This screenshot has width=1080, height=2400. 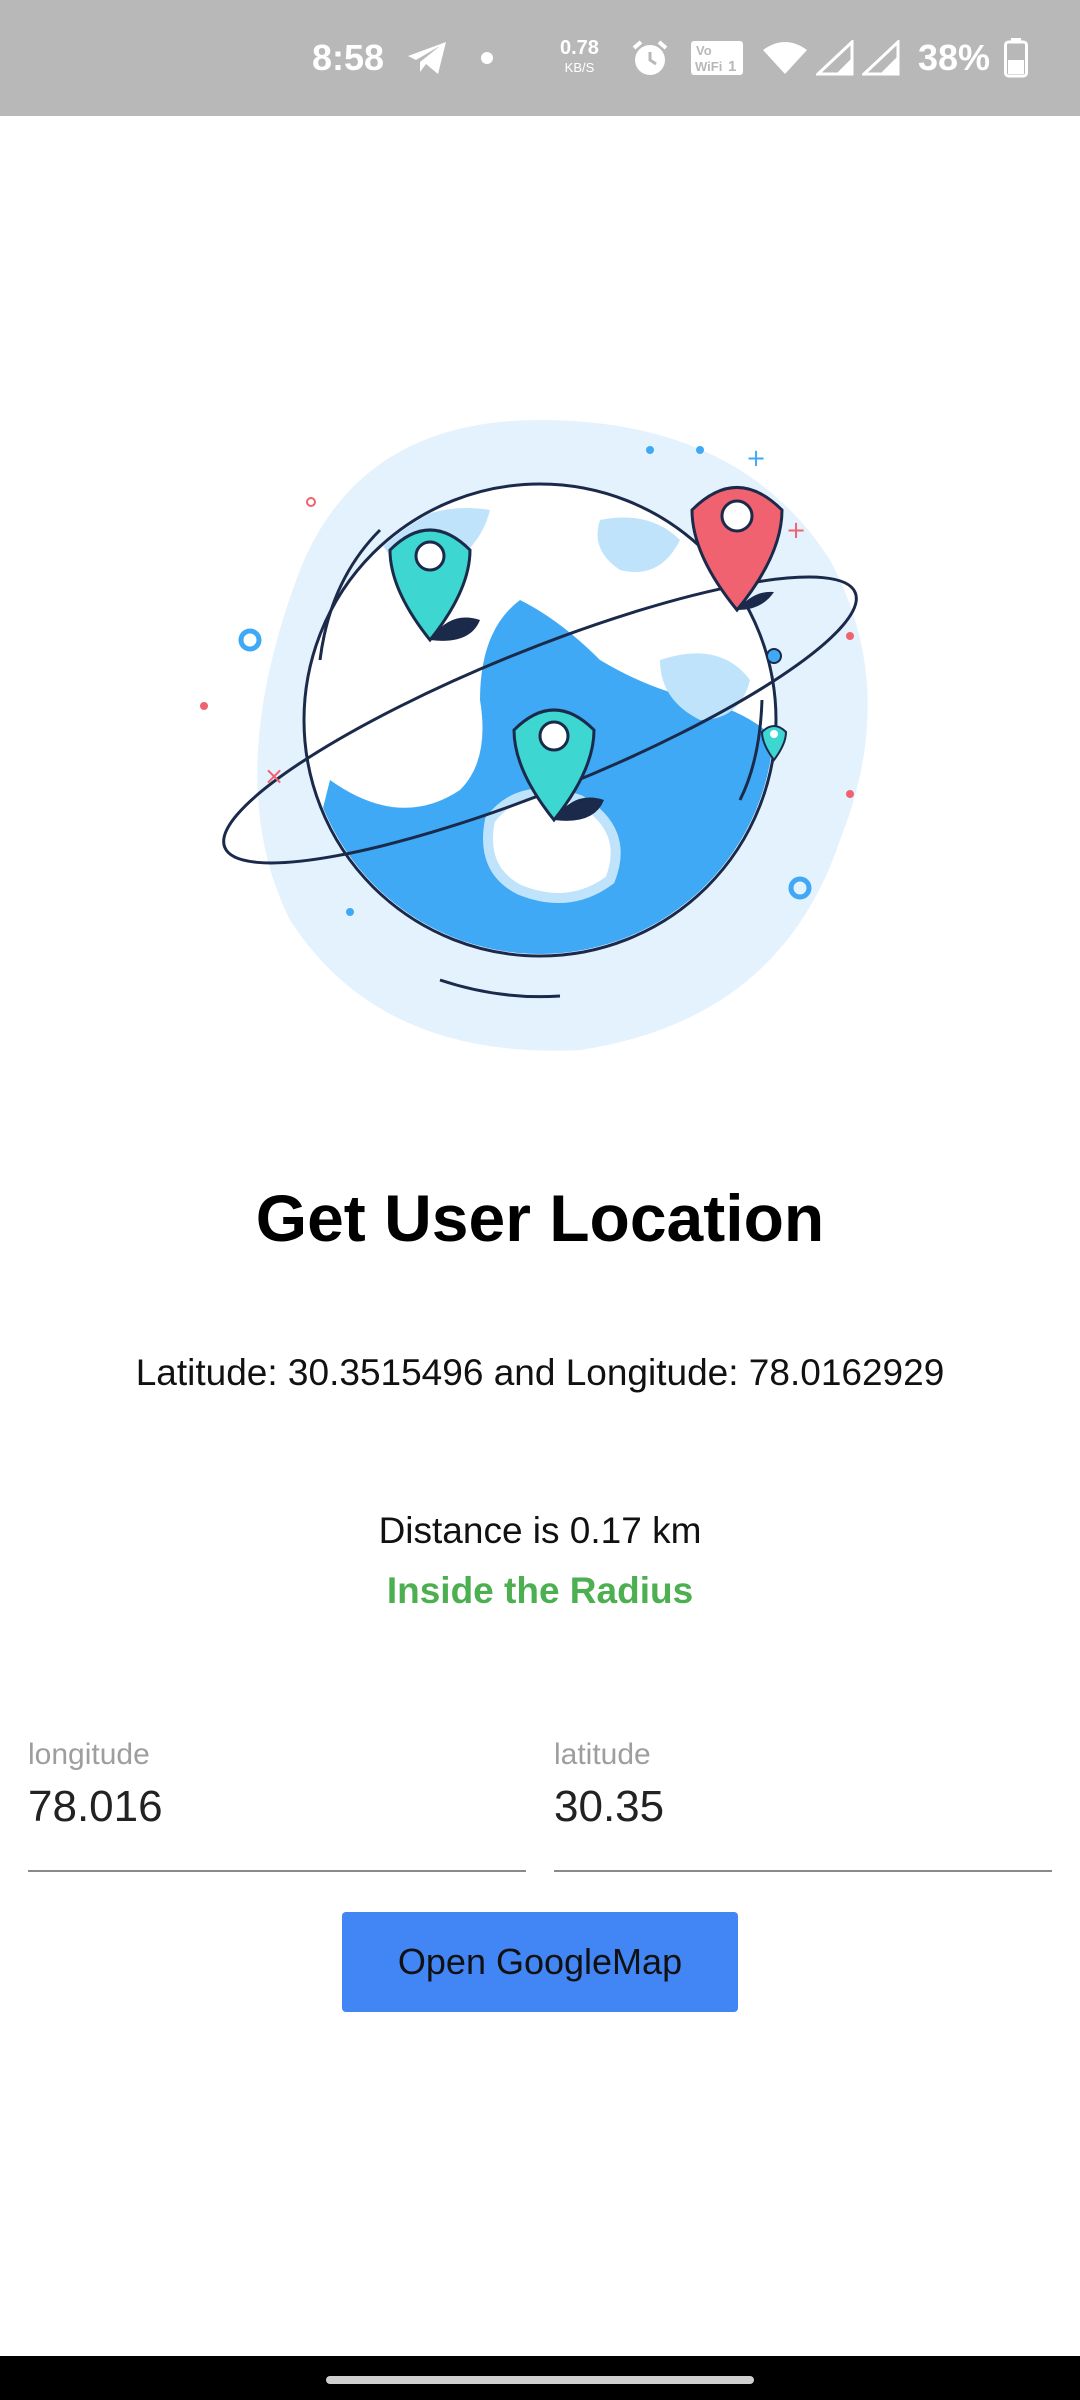 I want to click on network-speed-value: 0.78, so click(x=579, y=48).